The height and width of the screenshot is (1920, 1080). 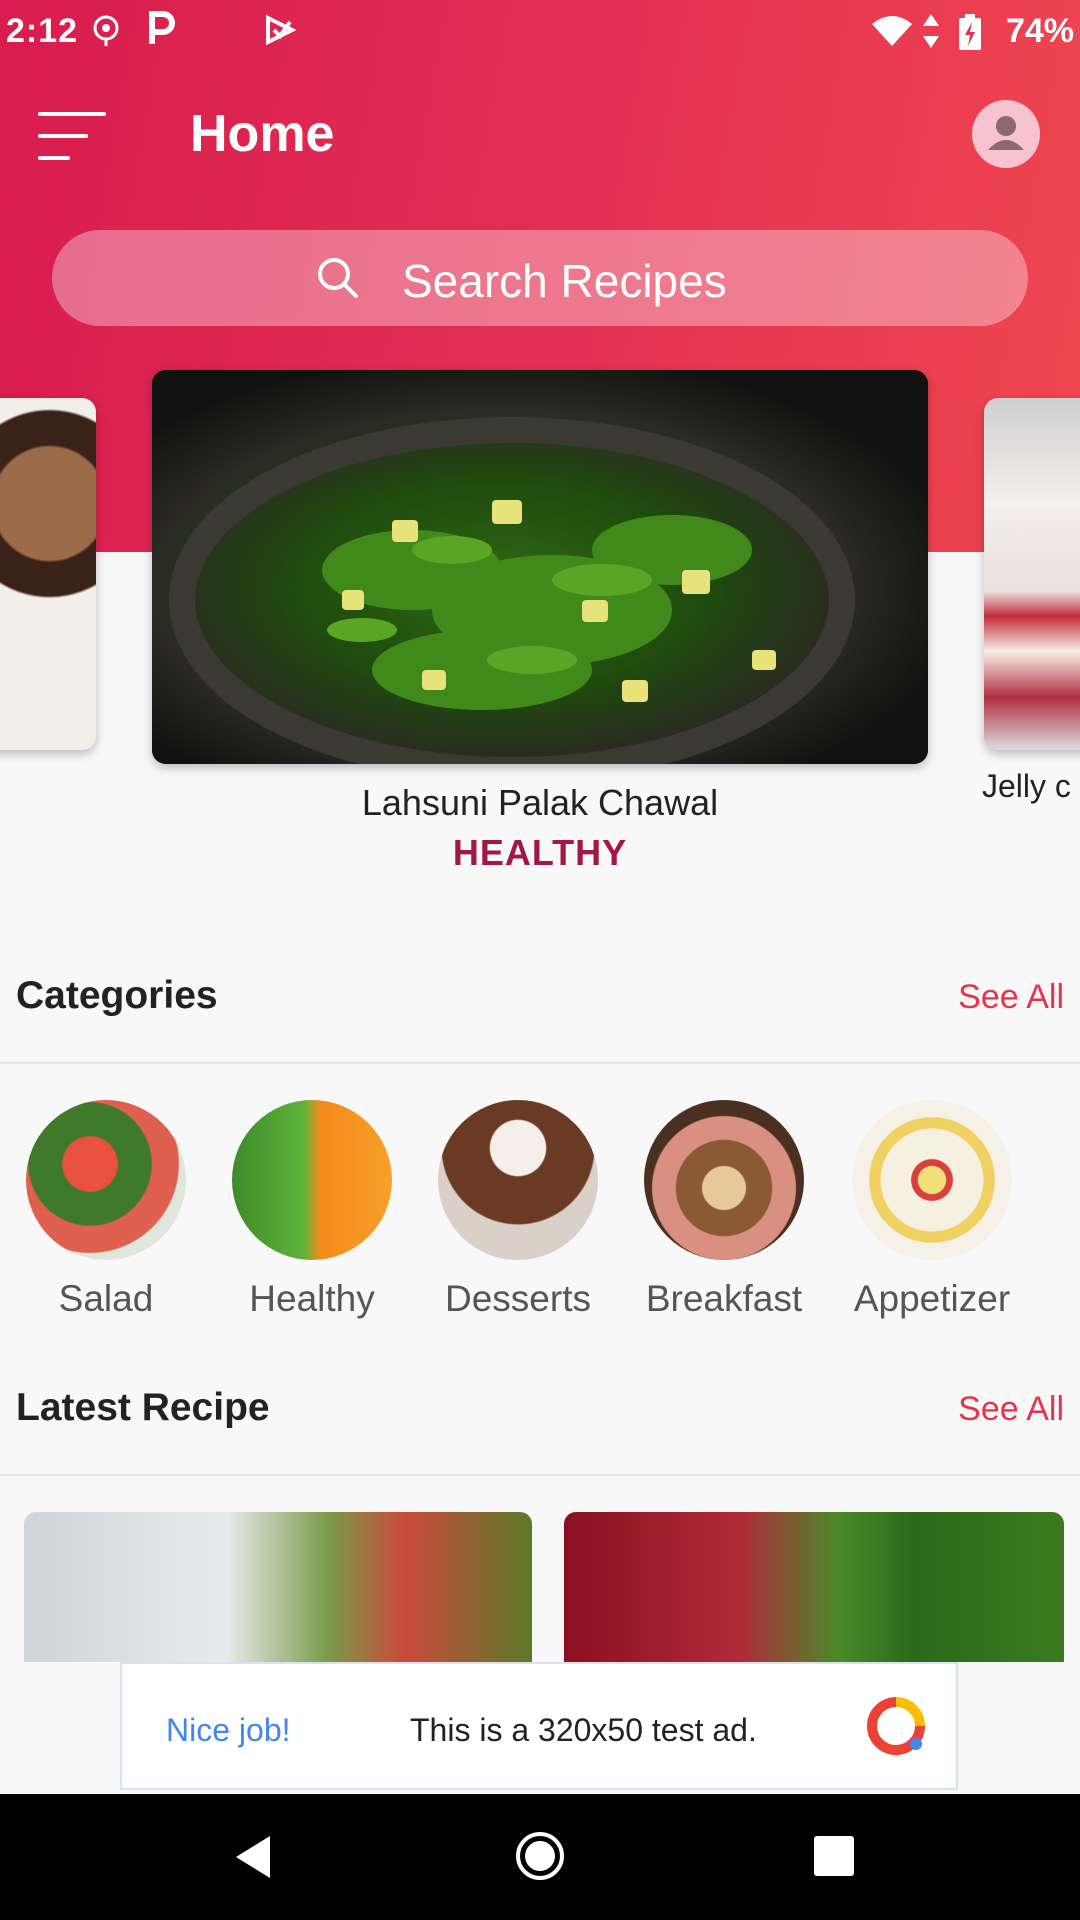 I want to click on recents-icon, so click(x=834, y=1858).